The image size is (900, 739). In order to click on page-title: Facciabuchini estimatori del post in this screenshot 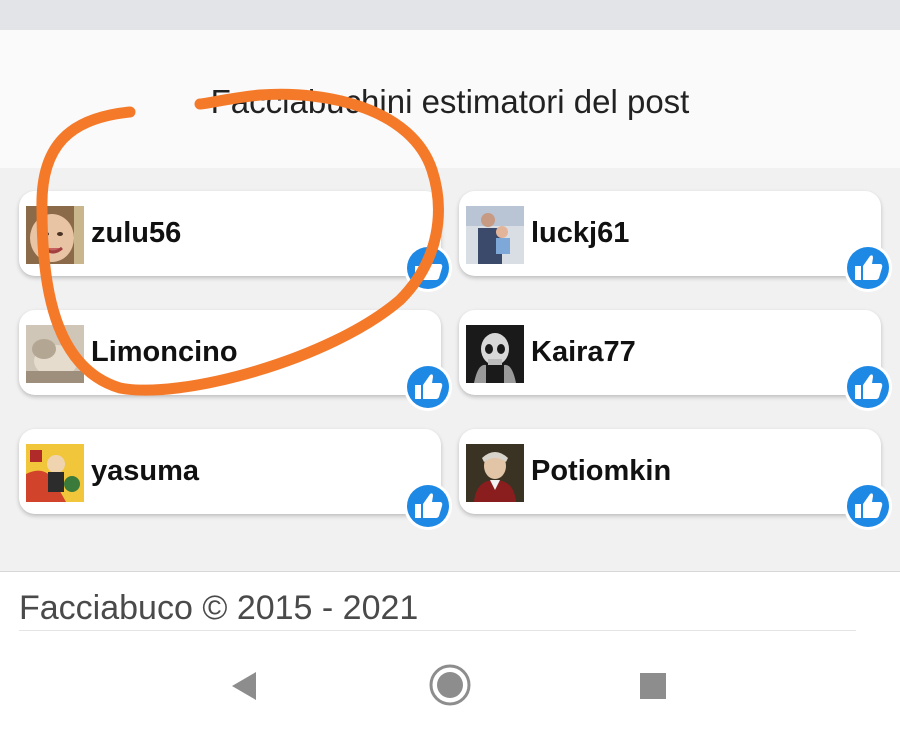, I will do `click(450, 101)`.